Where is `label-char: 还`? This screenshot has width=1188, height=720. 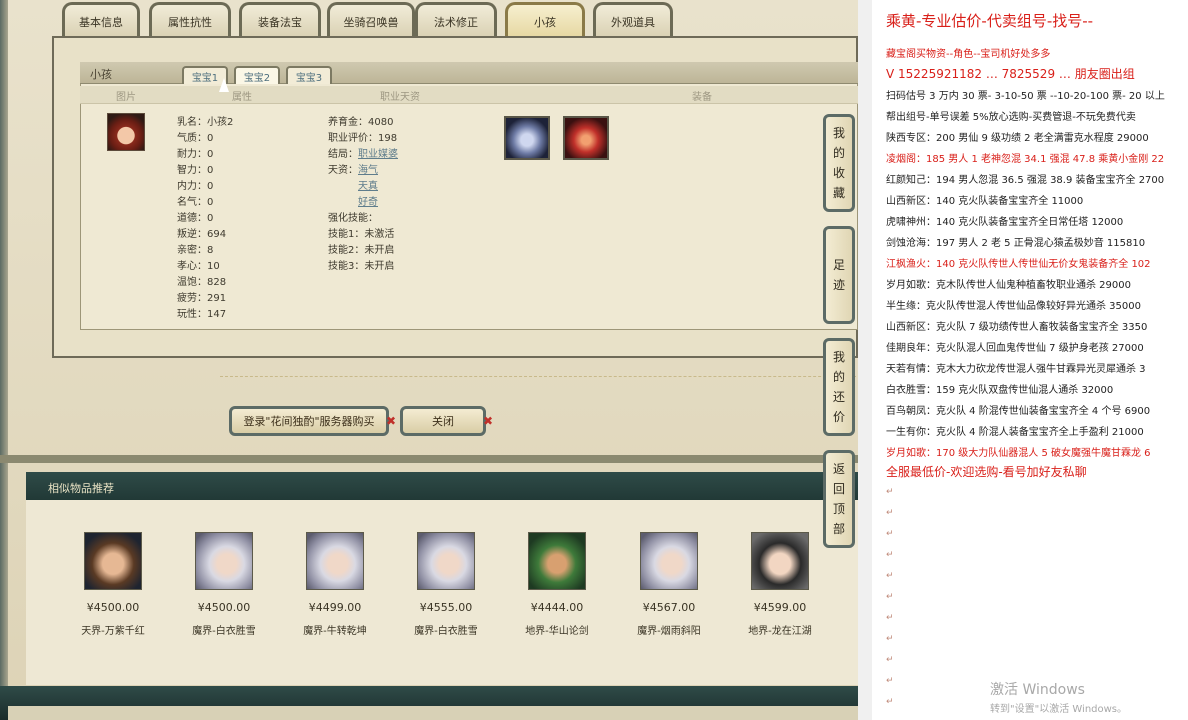
label-char: 还 is located at coordinates (838, 397).